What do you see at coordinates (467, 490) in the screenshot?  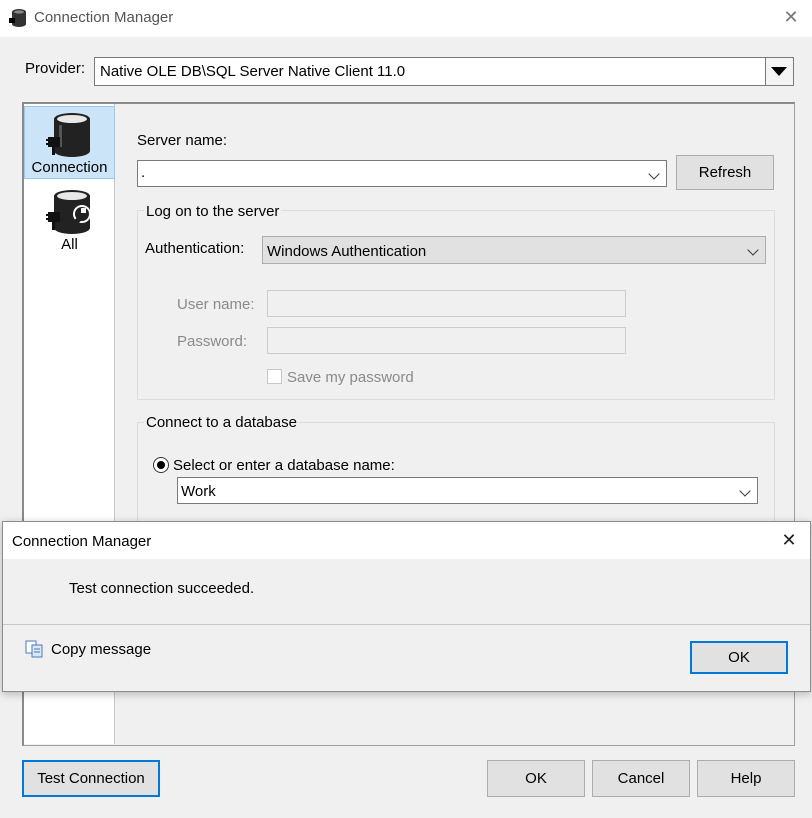 I see `database-name-combobox: Work` at bounding box center [467, 490].